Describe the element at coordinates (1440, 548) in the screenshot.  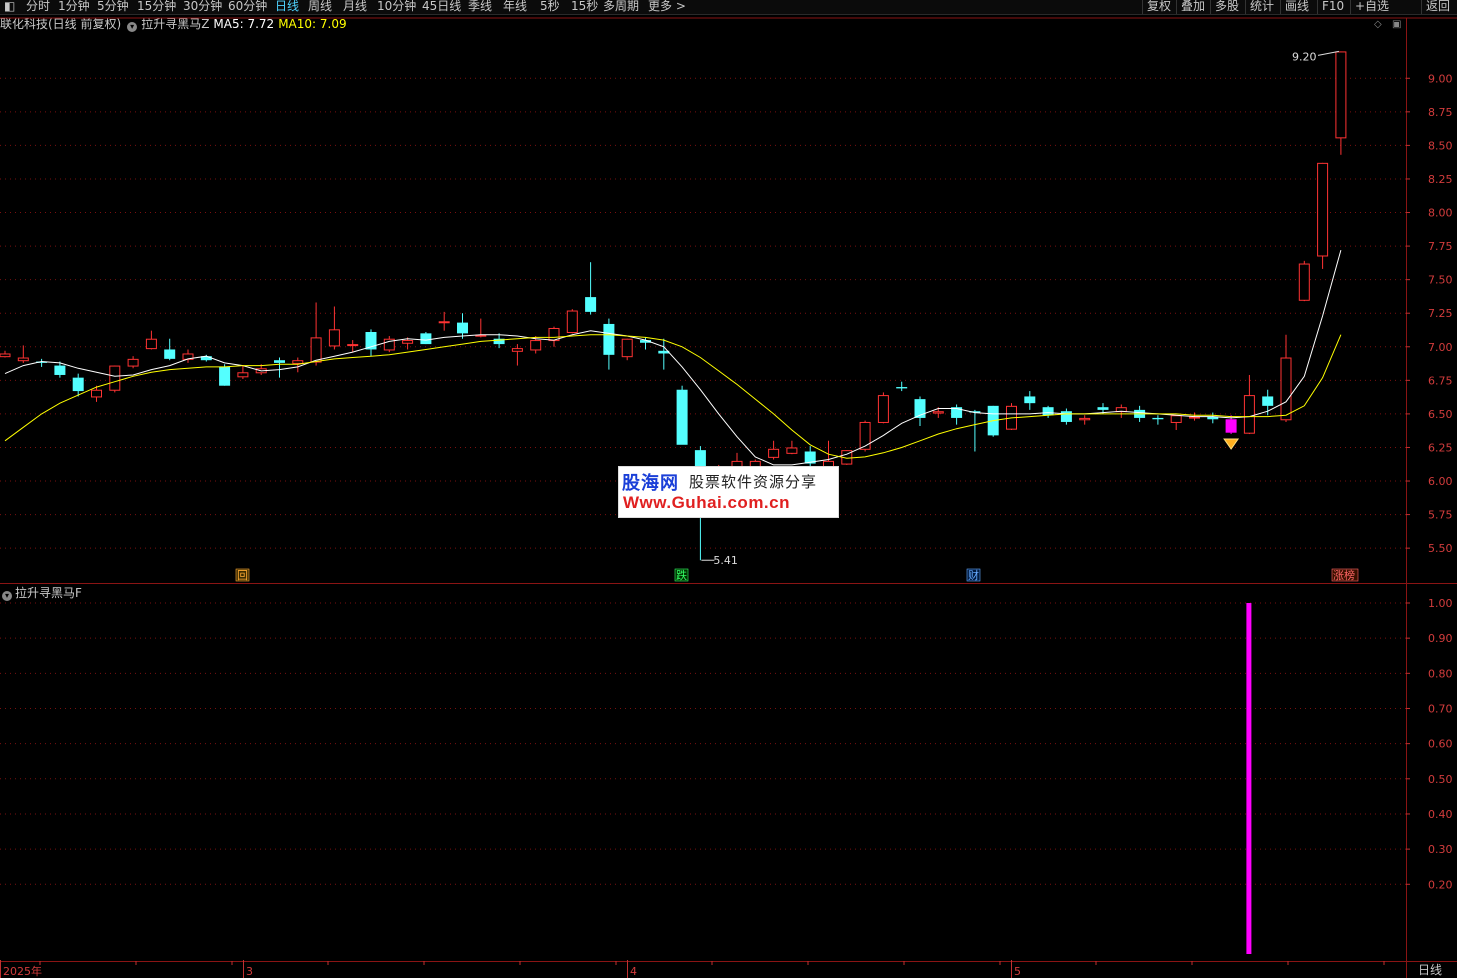
I see `main-tick-label-14: 5.50` at that location.